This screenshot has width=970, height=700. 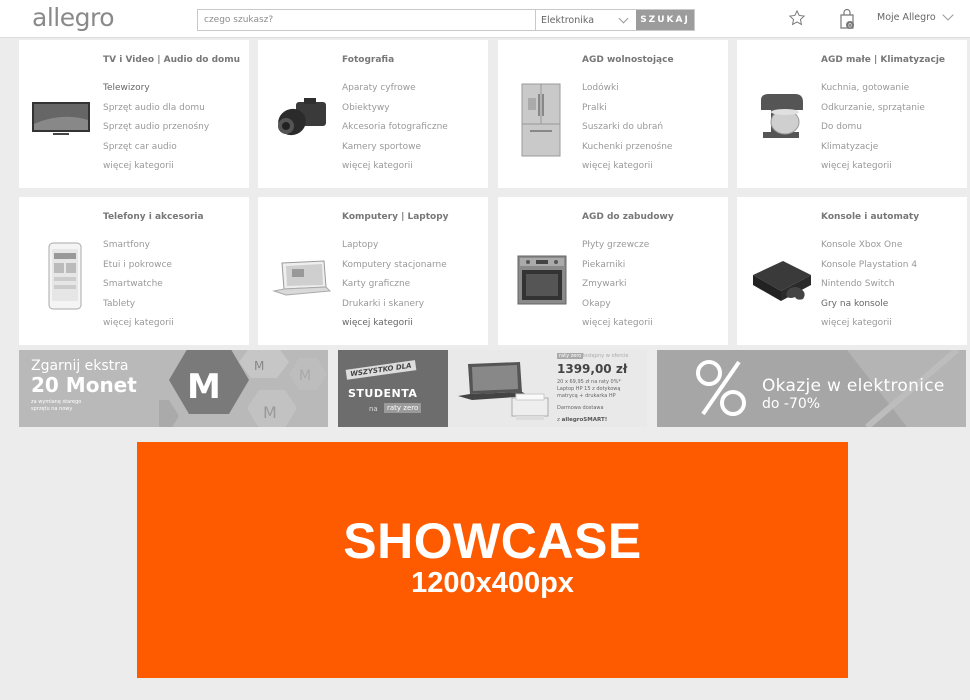 I want to click on user-menu: Moje Allegro, so click(x=915, y=16).